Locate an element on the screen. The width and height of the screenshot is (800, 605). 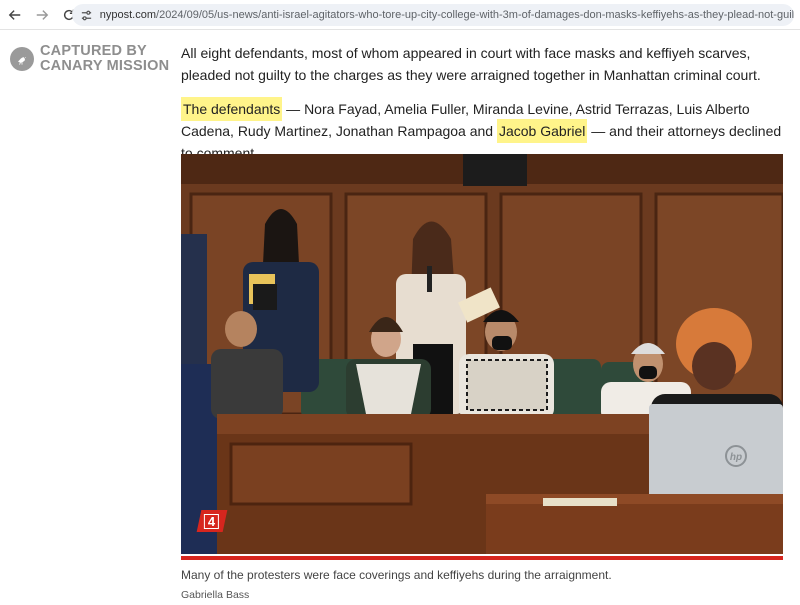
photo-divider is located at coordinates (482, 558).